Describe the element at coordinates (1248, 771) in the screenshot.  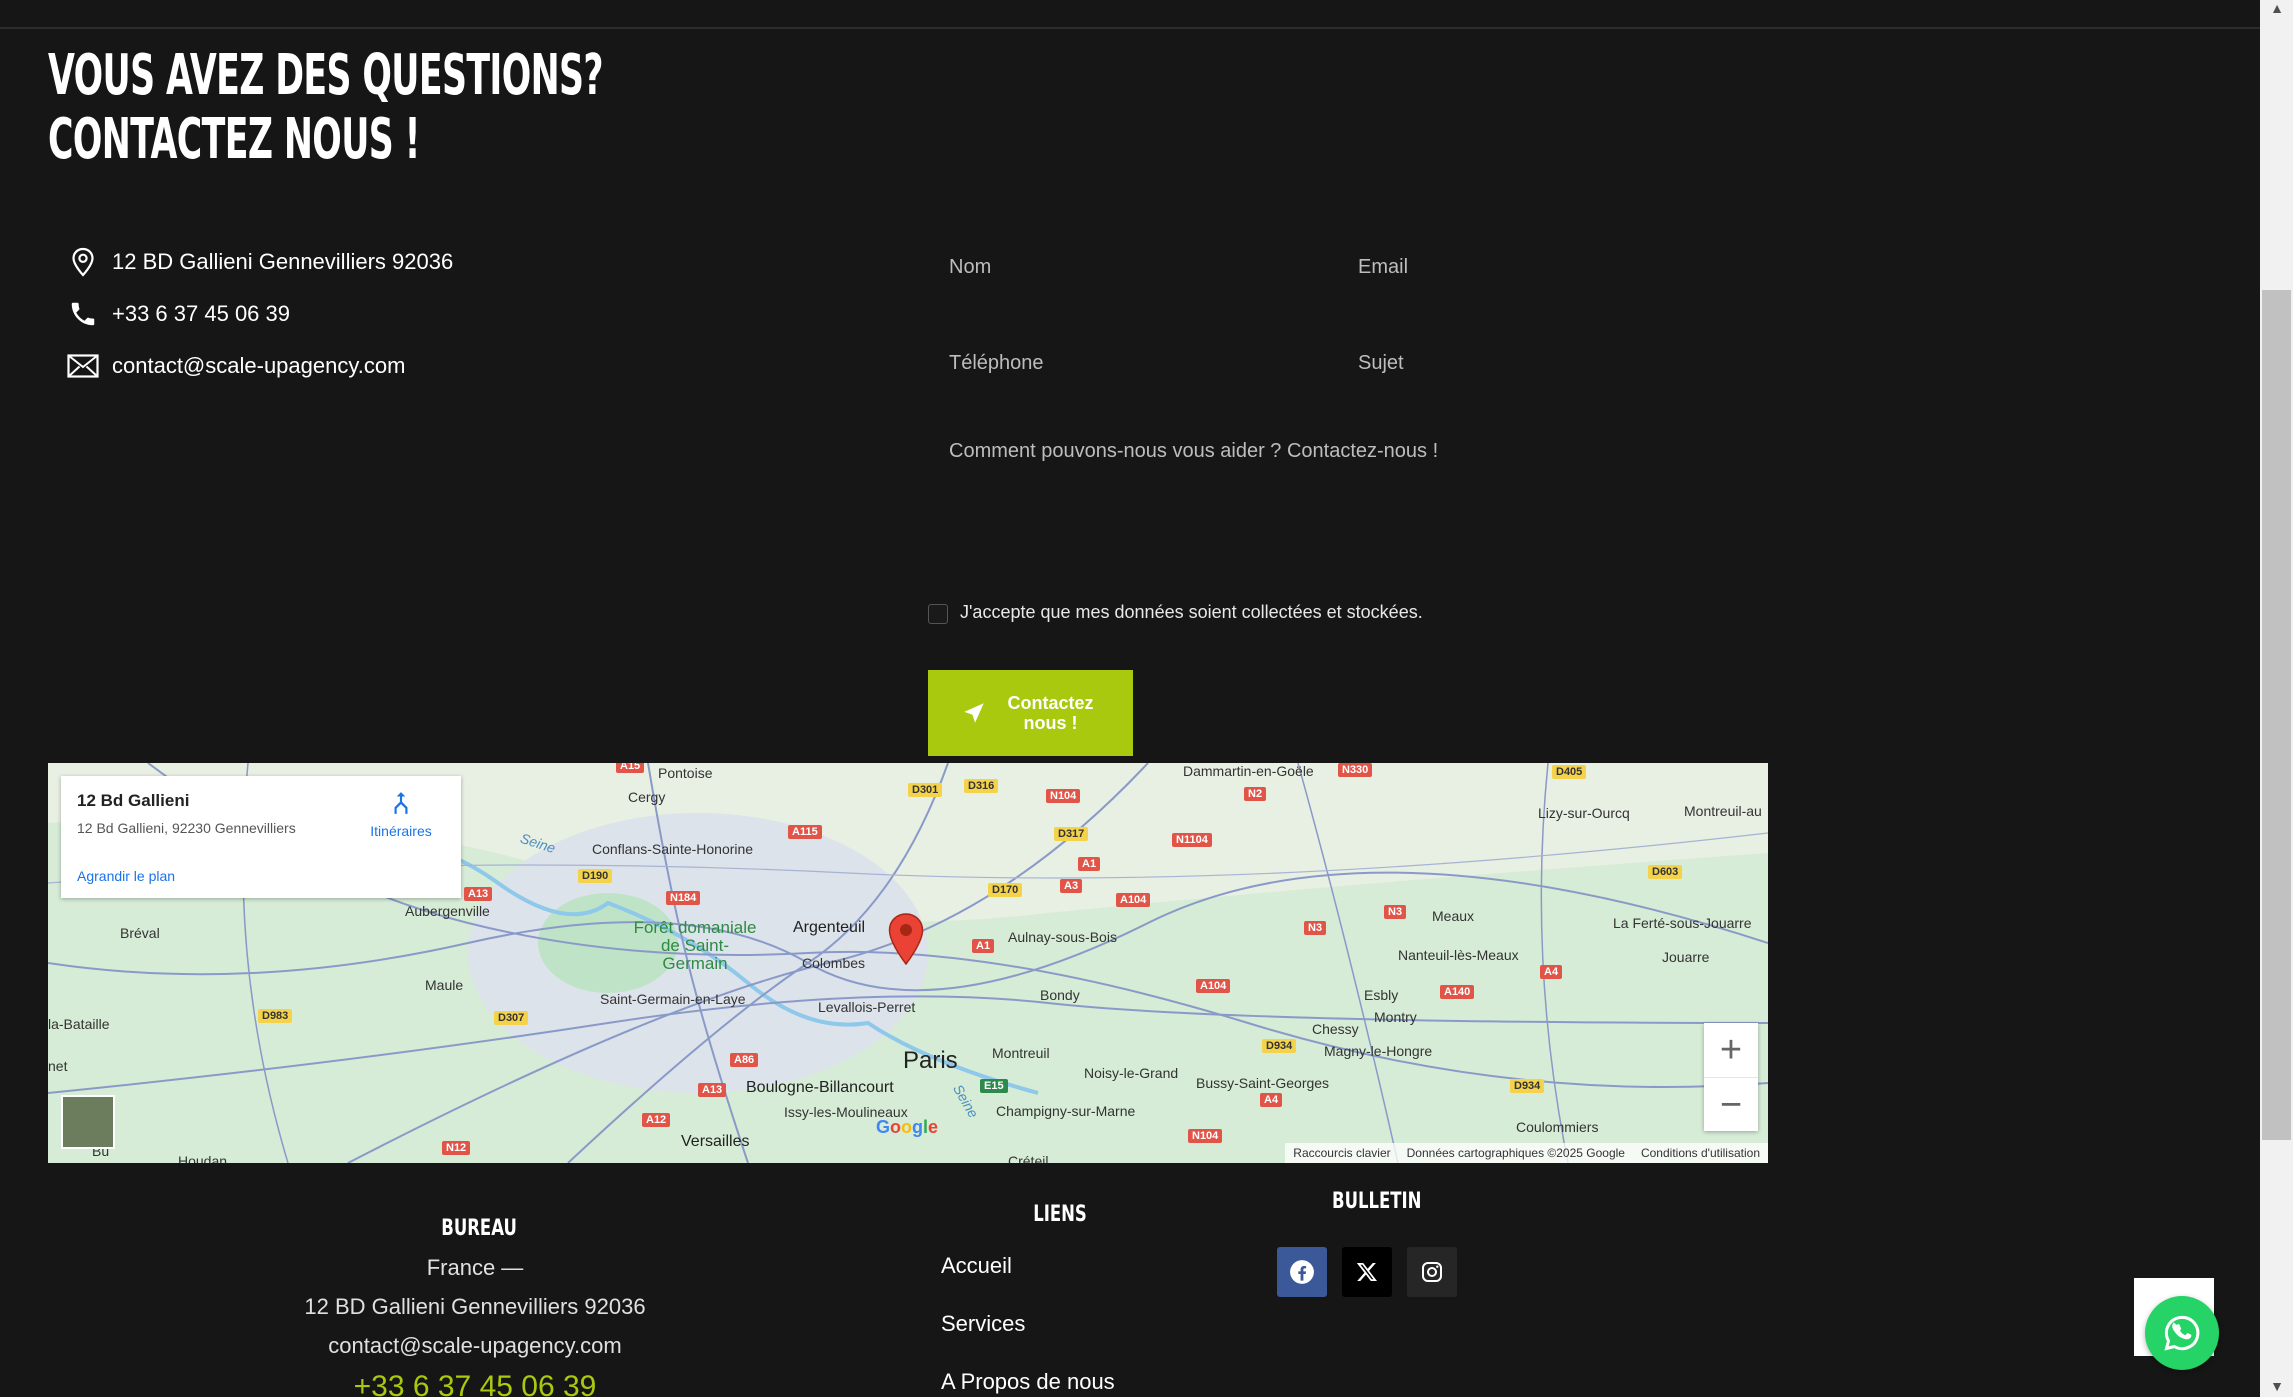
I see `place-label: Dammartin-en-Goële` at that location.